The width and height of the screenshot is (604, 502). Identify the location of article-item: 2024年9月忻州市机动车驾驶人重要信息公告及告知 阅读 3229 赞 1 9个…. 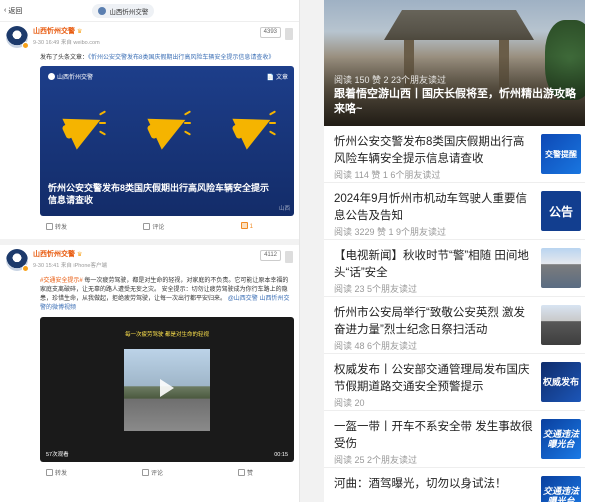
(454, 211).